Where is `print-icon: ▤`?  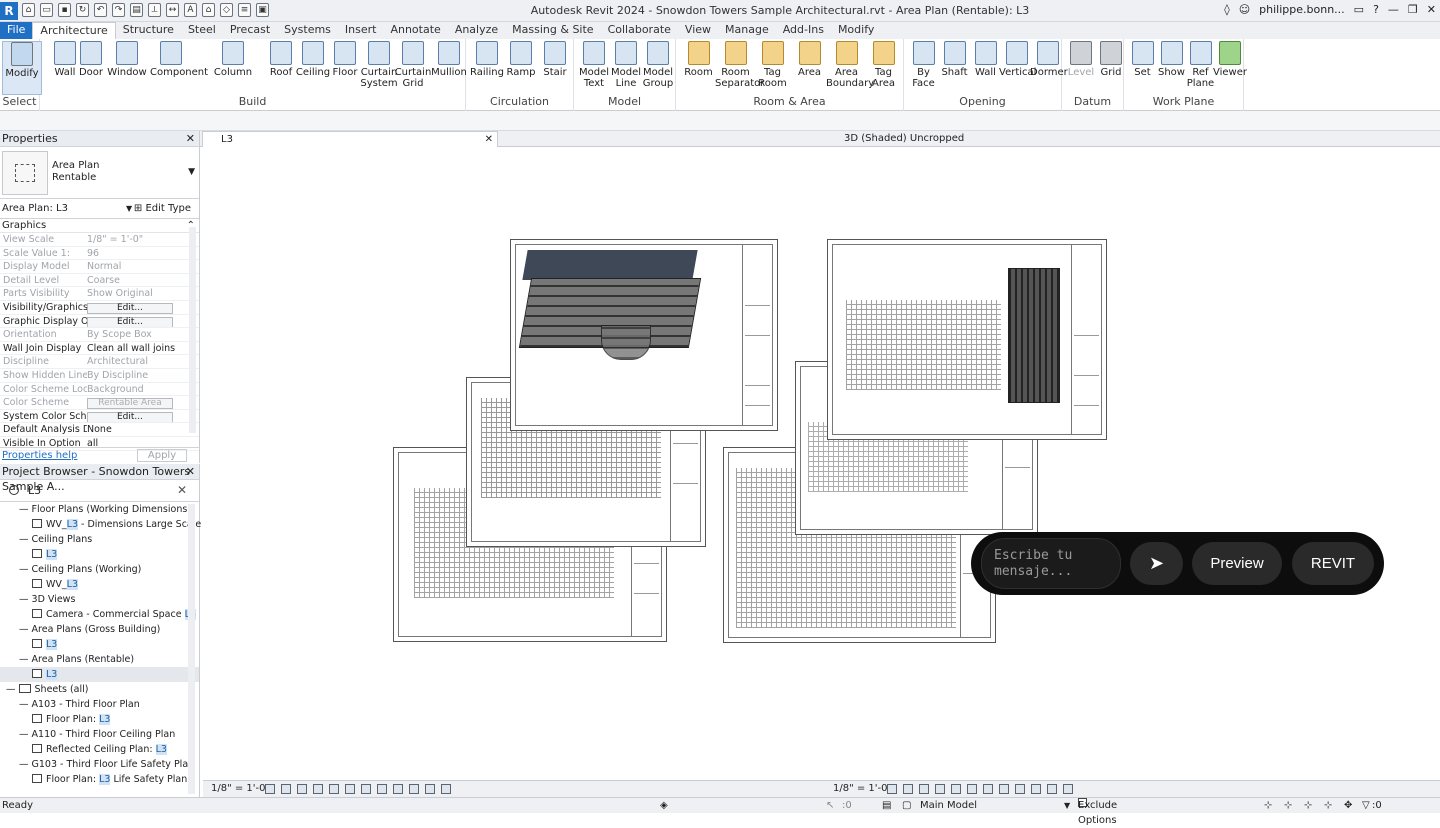
print-icon: ▤ is located at coordinates (136, 10).